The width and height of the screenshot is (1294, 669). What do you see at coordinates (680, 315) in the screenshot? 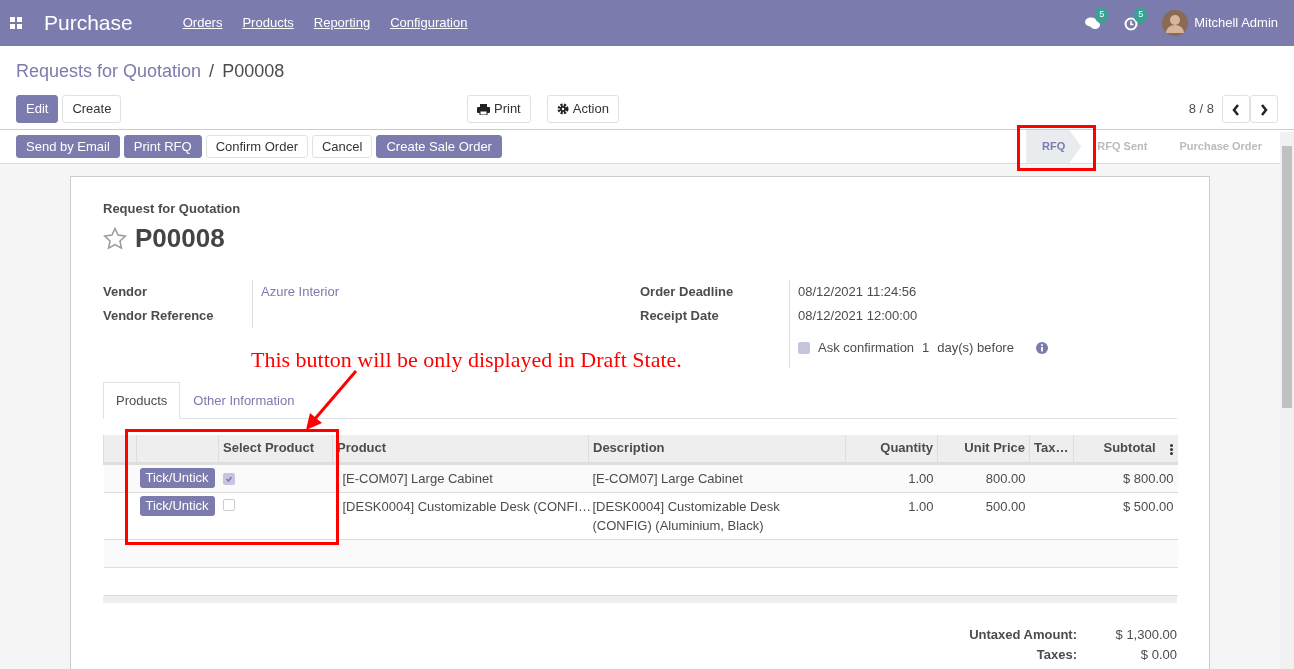
I see `field-label: Receipt Date` at bounding box center [680, 315].